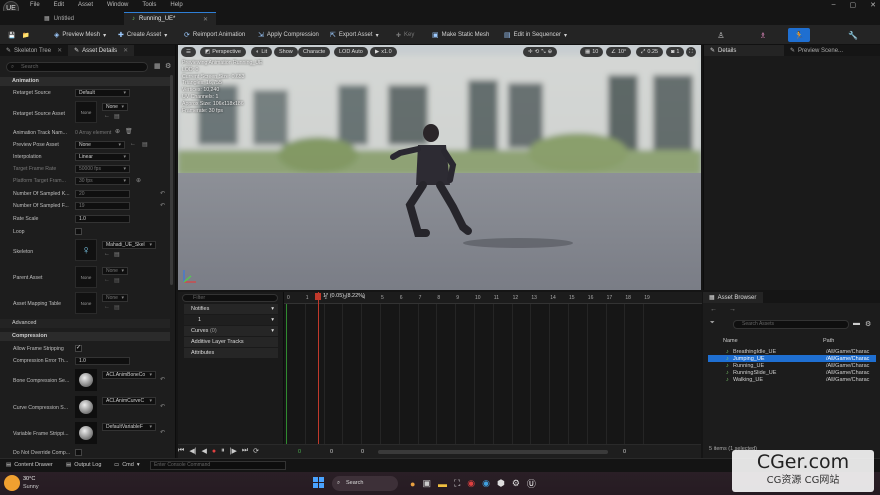  Describe the element at coordinates (792, 379) in the screenshot. I see `list-item: ♪ Walking_UE/All/Game/Charac` at that location.